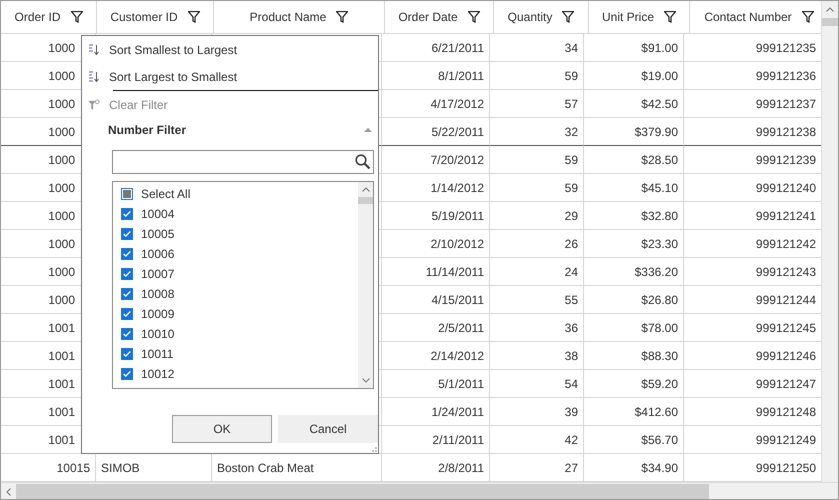 The width and height of the screenshot is (839, 500). Describe the element at coordinates (786, 271) in the screenshot. I see `table-cell: 999121243` at that location.